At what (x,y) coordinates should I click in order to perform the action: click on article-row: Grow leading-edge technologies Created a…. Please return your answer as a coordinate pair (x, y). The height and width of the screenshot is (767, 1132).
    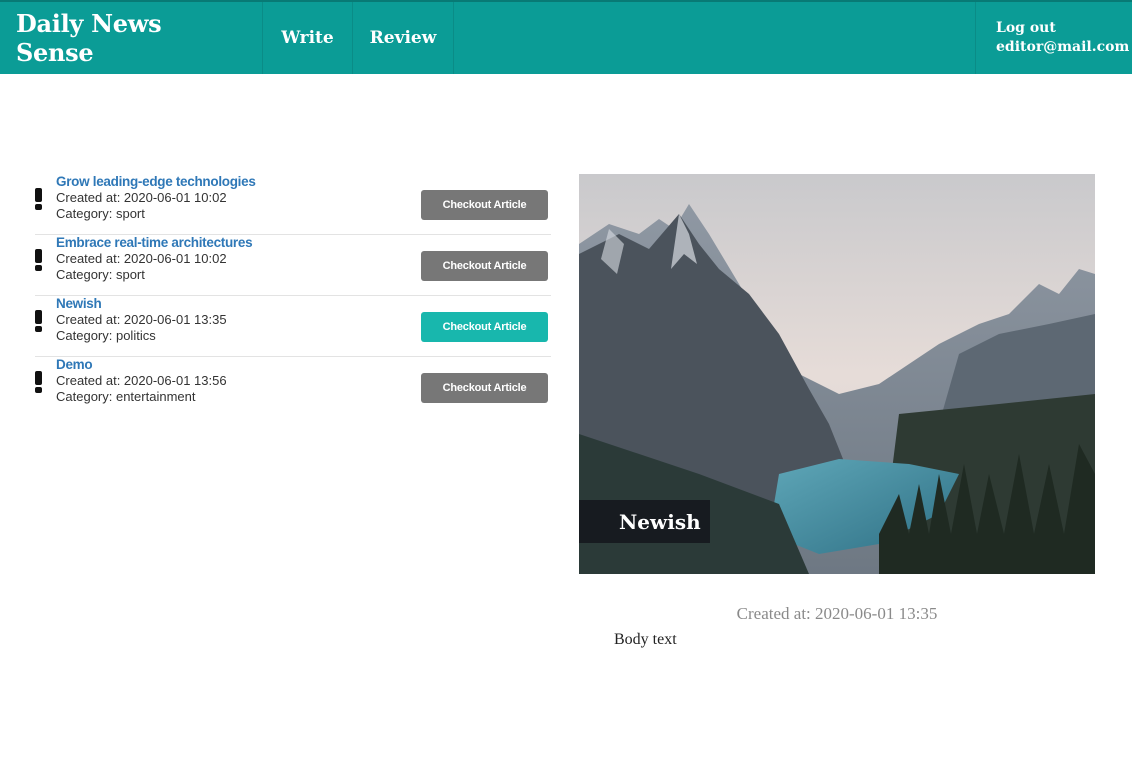
    Looking at the image, I should click on (293, 204).